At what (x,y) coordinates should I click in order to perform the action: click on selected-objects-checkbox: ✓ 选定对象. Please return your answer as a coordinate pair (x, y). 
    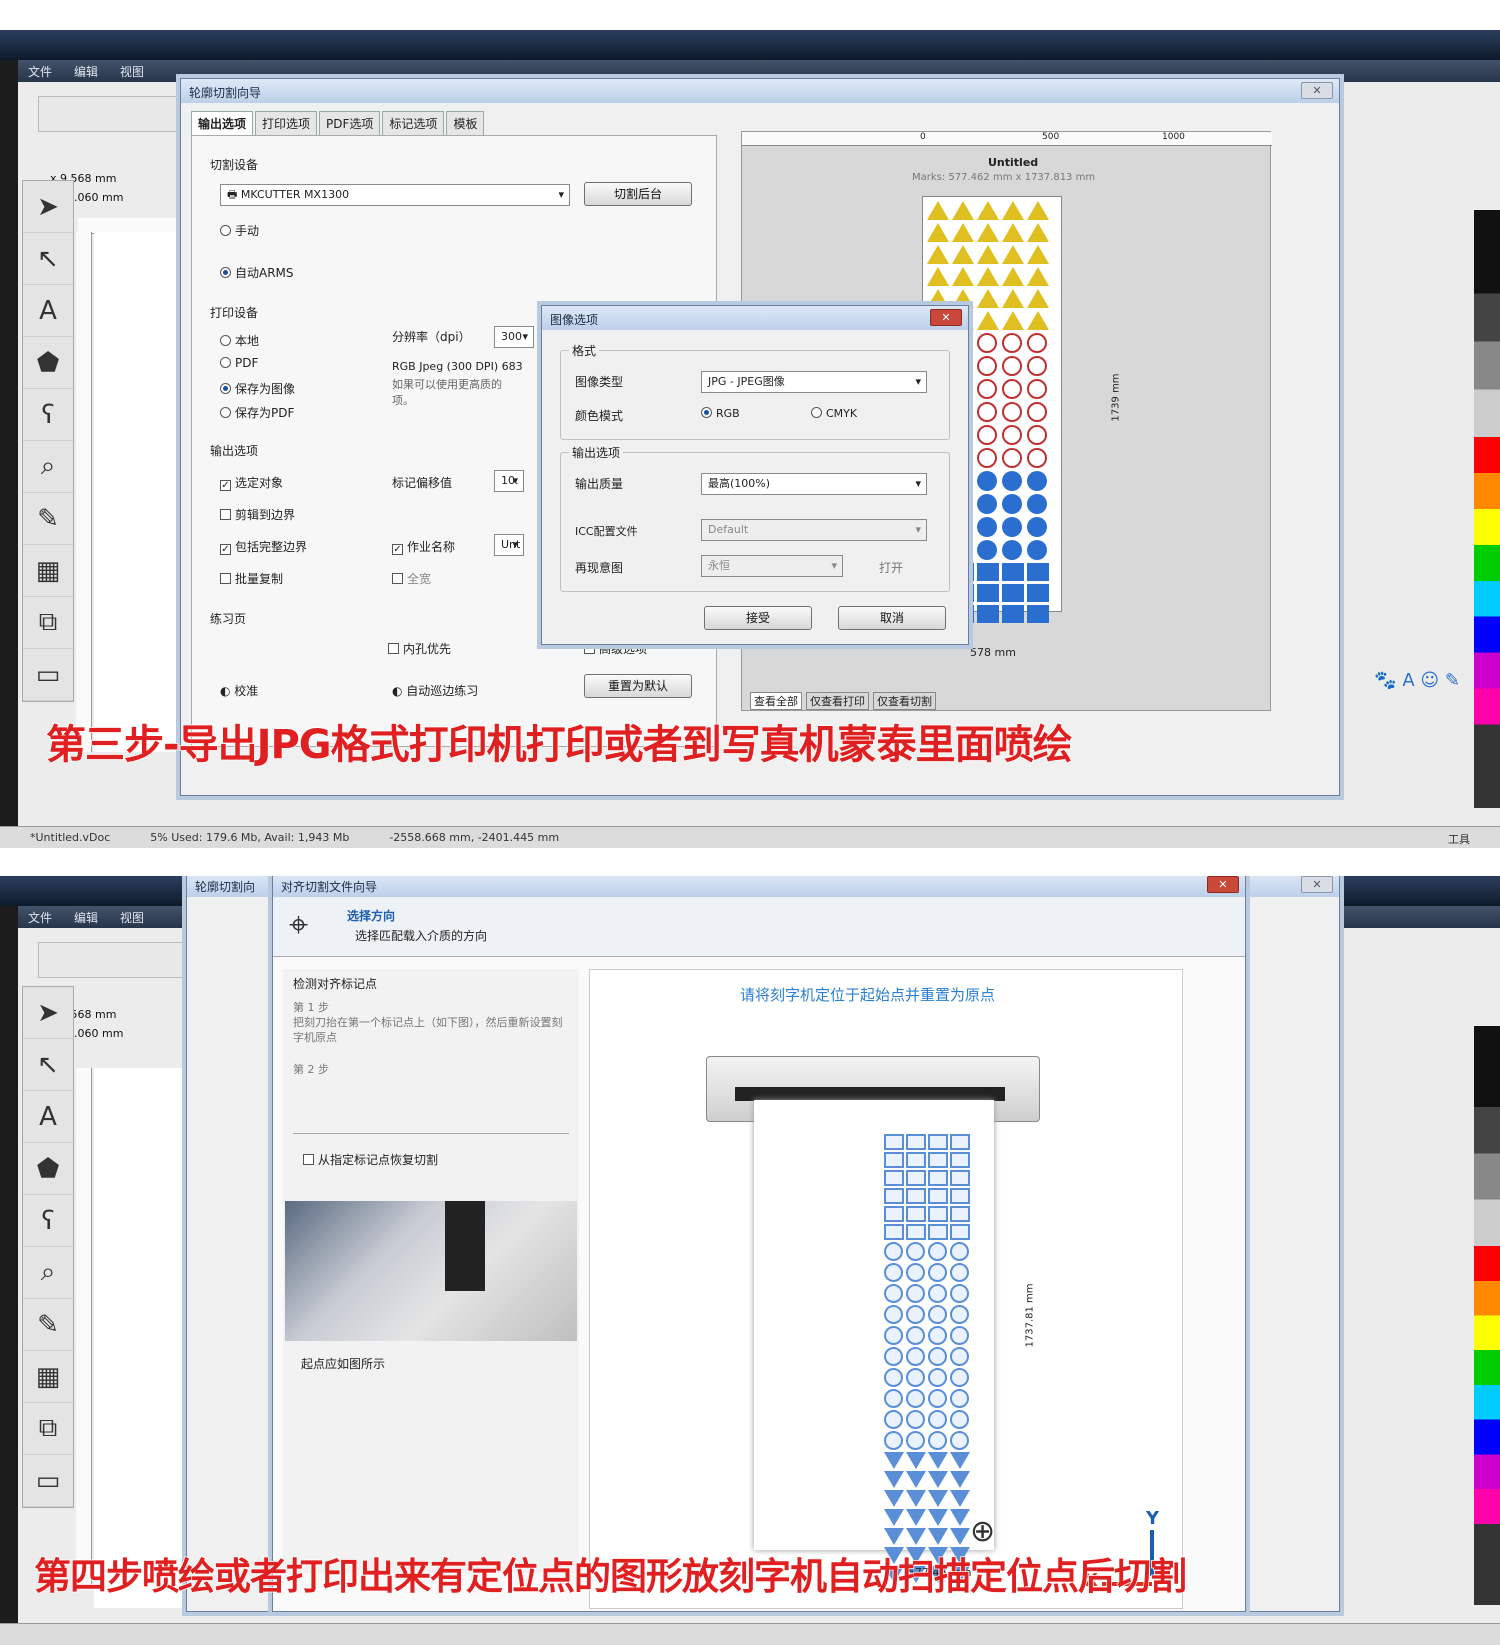
    Looking at the image, I should click on (251, 482).